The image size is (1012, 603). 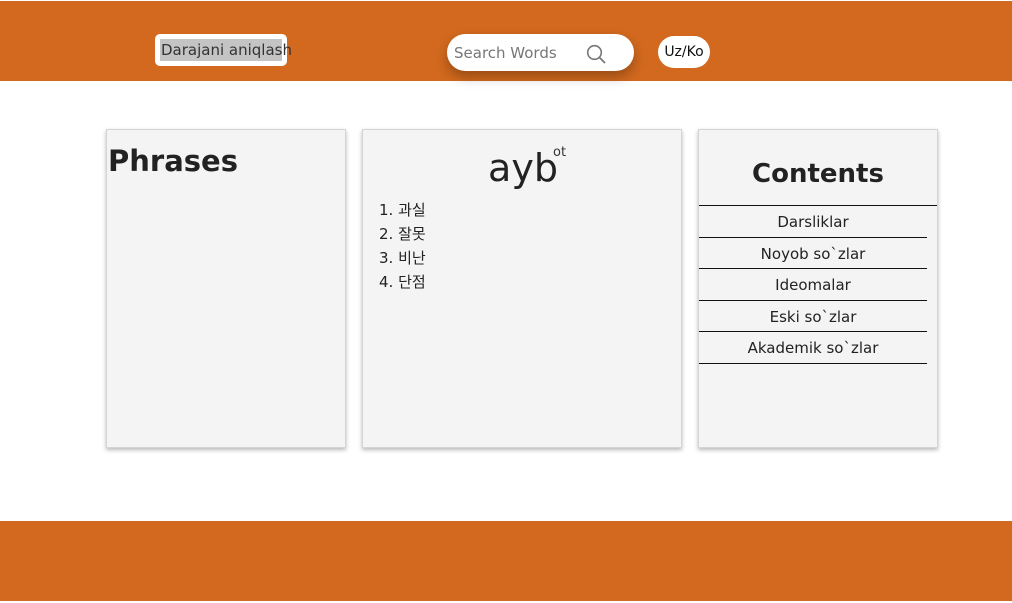 I want to click on contents-item-ideomalar: Ideomalar, so click(x=813, y=285).